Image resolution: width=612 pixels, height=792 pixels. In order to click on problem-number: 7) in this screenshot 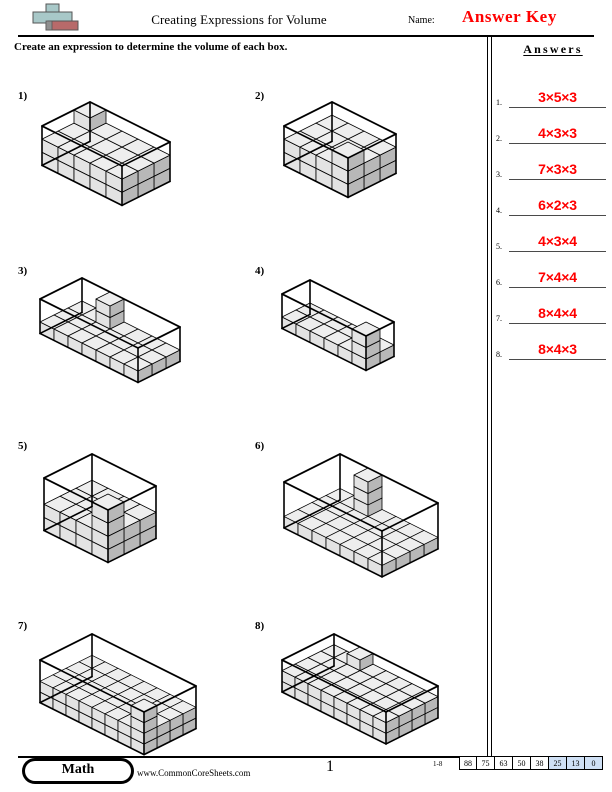, I will do `click(23, 626)`.